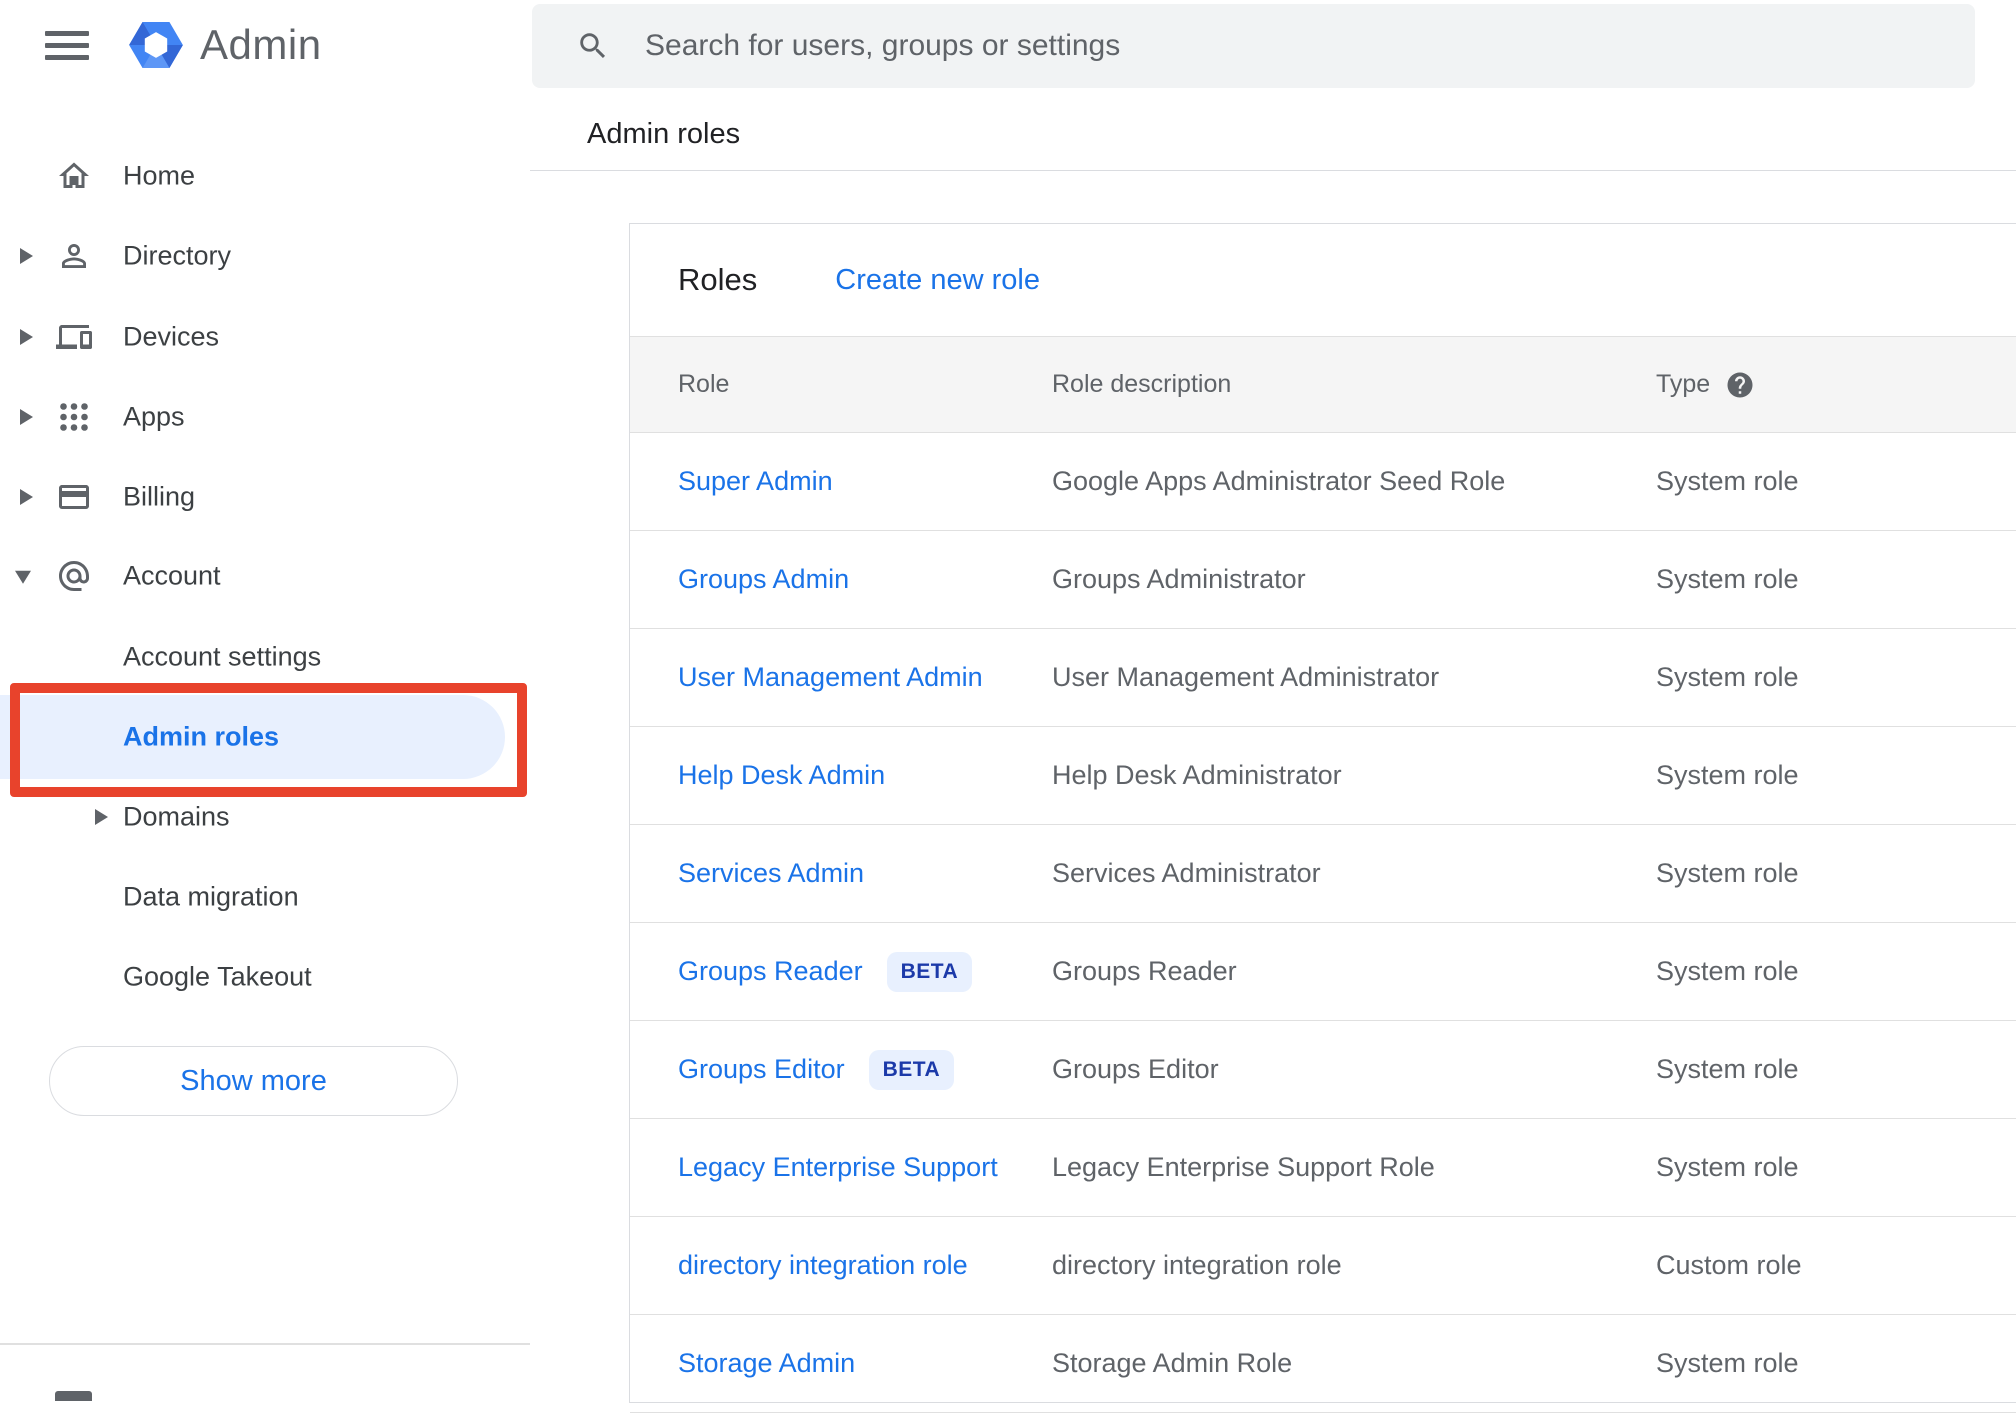 The height and width of the screenshot is (1413, 2016). Describe the element at coordinates (1246, 677) in the screenshot. I see `role-description: User Management Administrator` at that location.